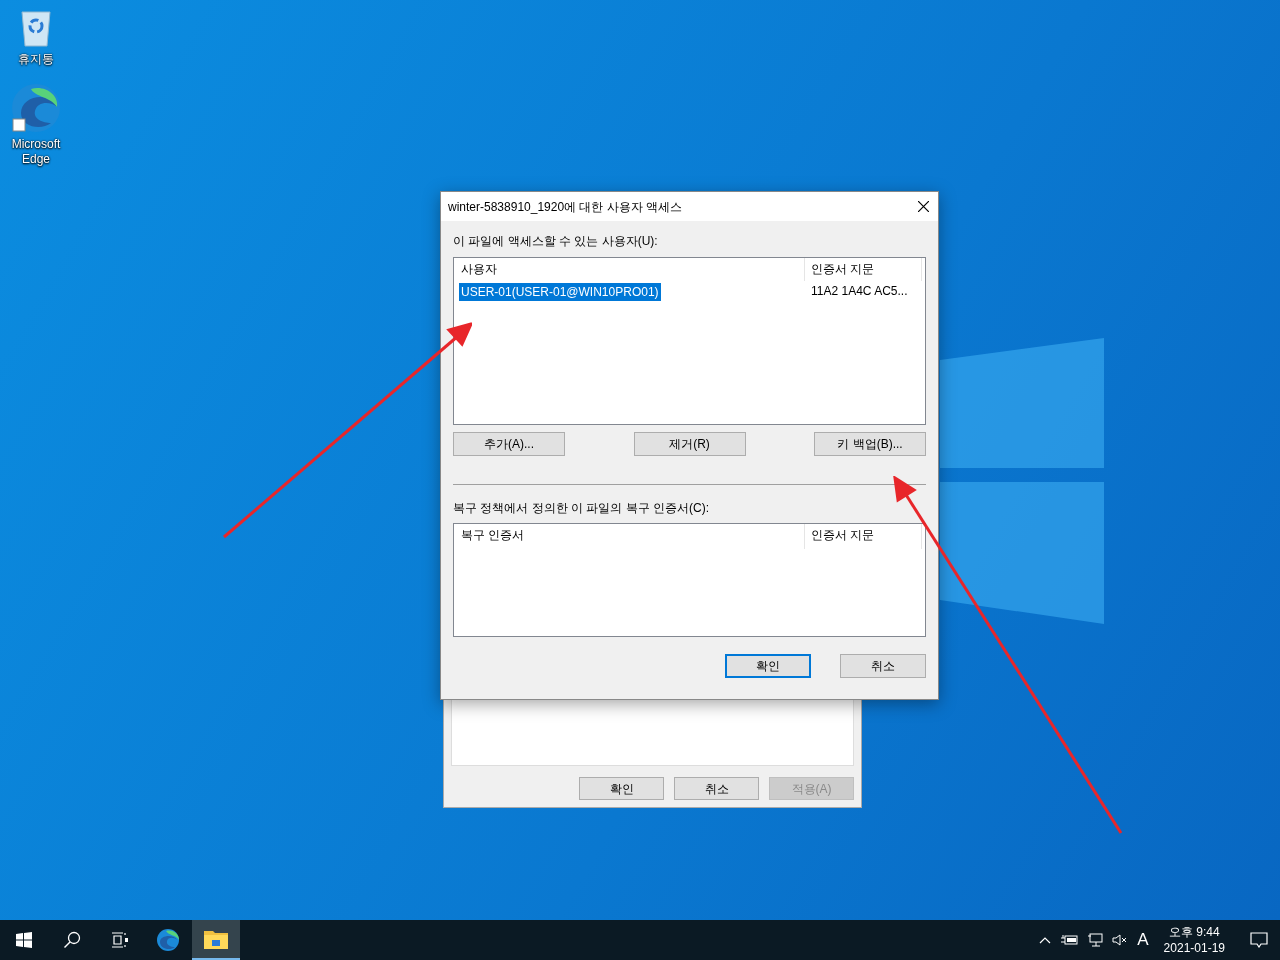 Image resolution: width=1280 pixels, height=960 pixels. I want to click on users-label: 이 파일에 액세스할 수 있는 사용자(U):, so click(556, 241).